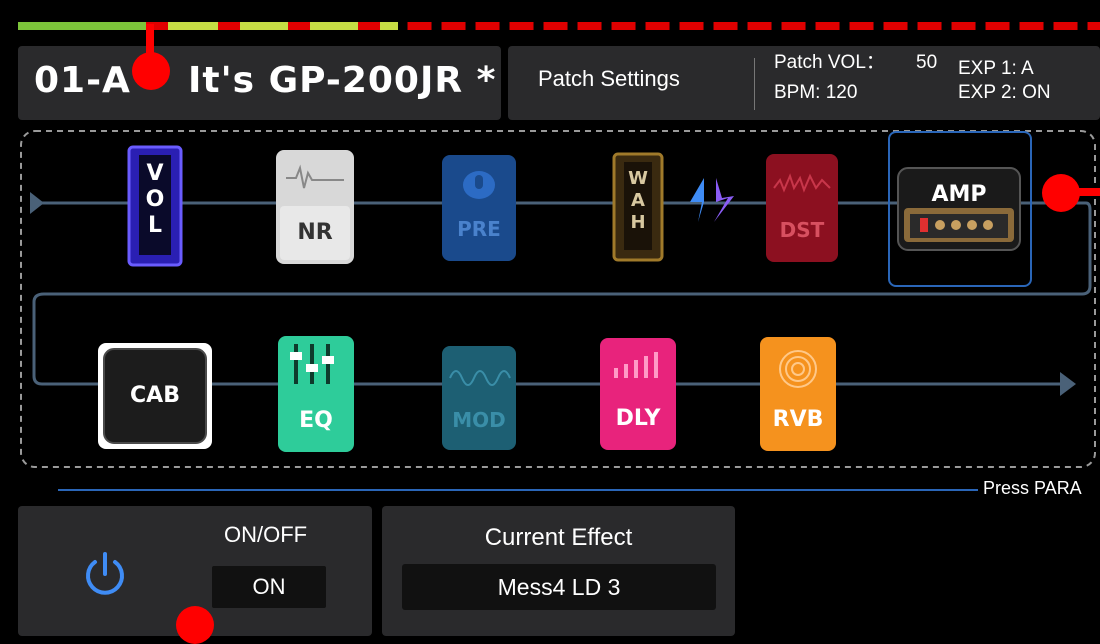 The image size is (1100, 644). What do you see at coordinates (479, 229) in the screenshot?
I see `pedal-label-pre: PRE` at bounding box center [479, 229].